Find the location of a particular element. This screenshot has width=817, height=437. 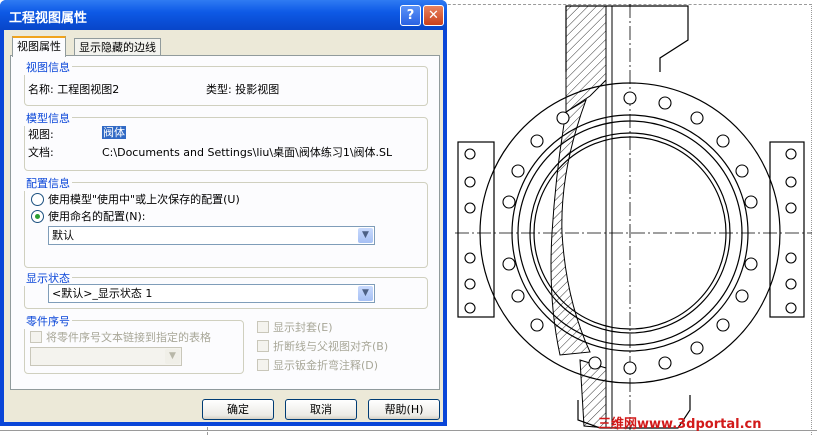

display-state-value: <默认>_显示状态 1 is located at coordinates (102, 293).